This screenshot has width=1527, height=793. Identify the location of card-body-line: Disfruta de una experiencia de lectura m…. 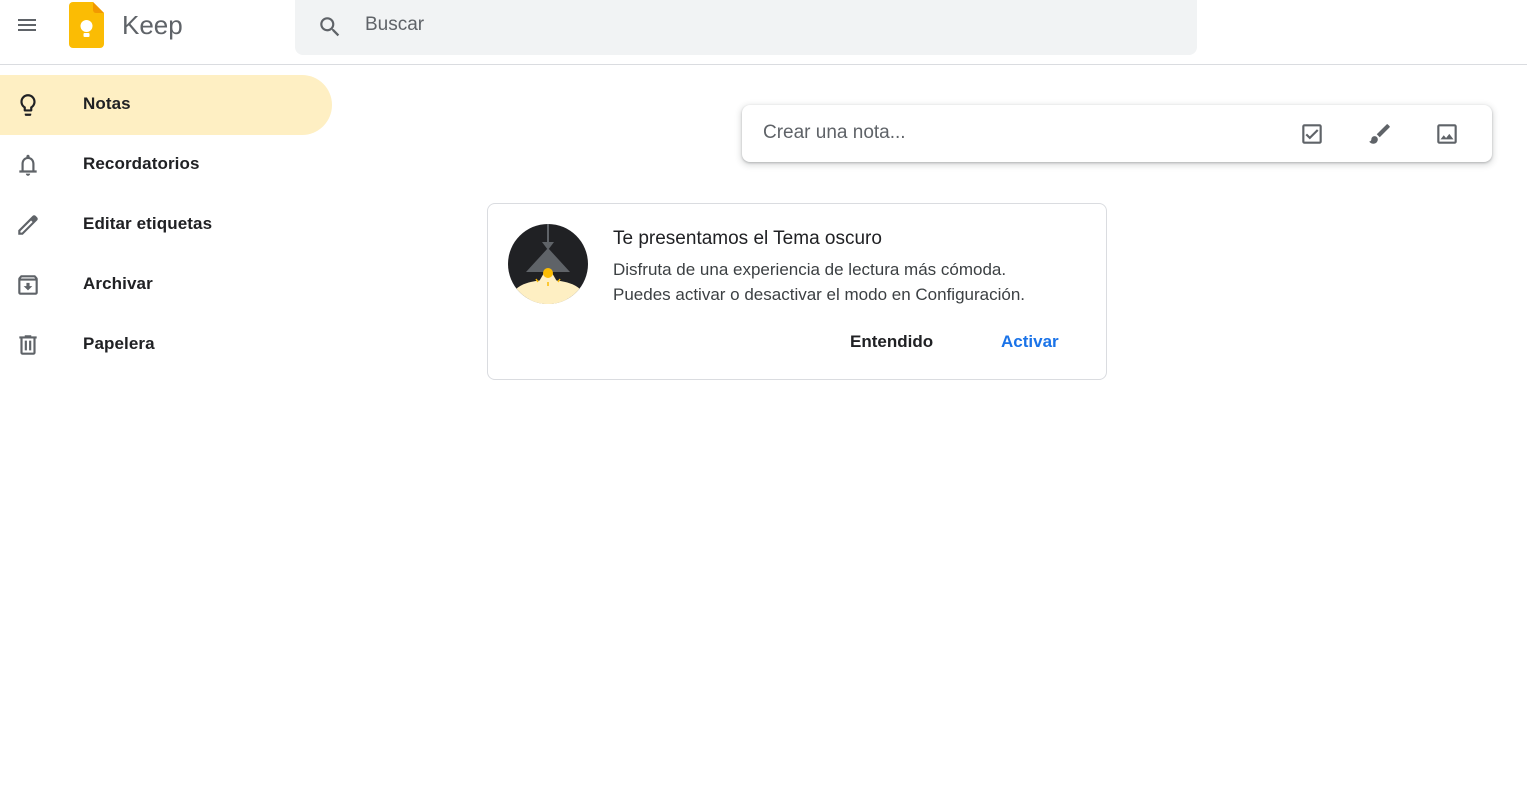
(810, 269).